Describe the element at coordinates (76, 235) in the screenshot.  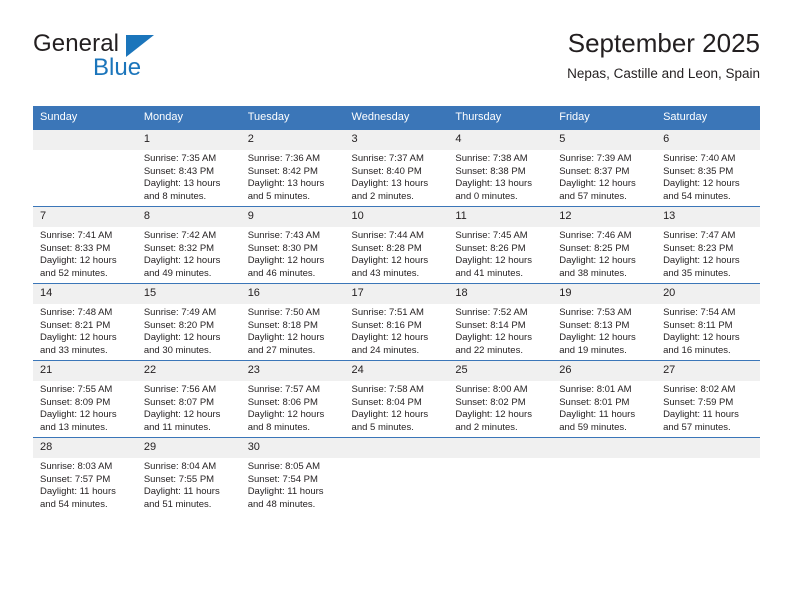
I see `day-detail-line: Sunrise: 7:41 AM` at that location.